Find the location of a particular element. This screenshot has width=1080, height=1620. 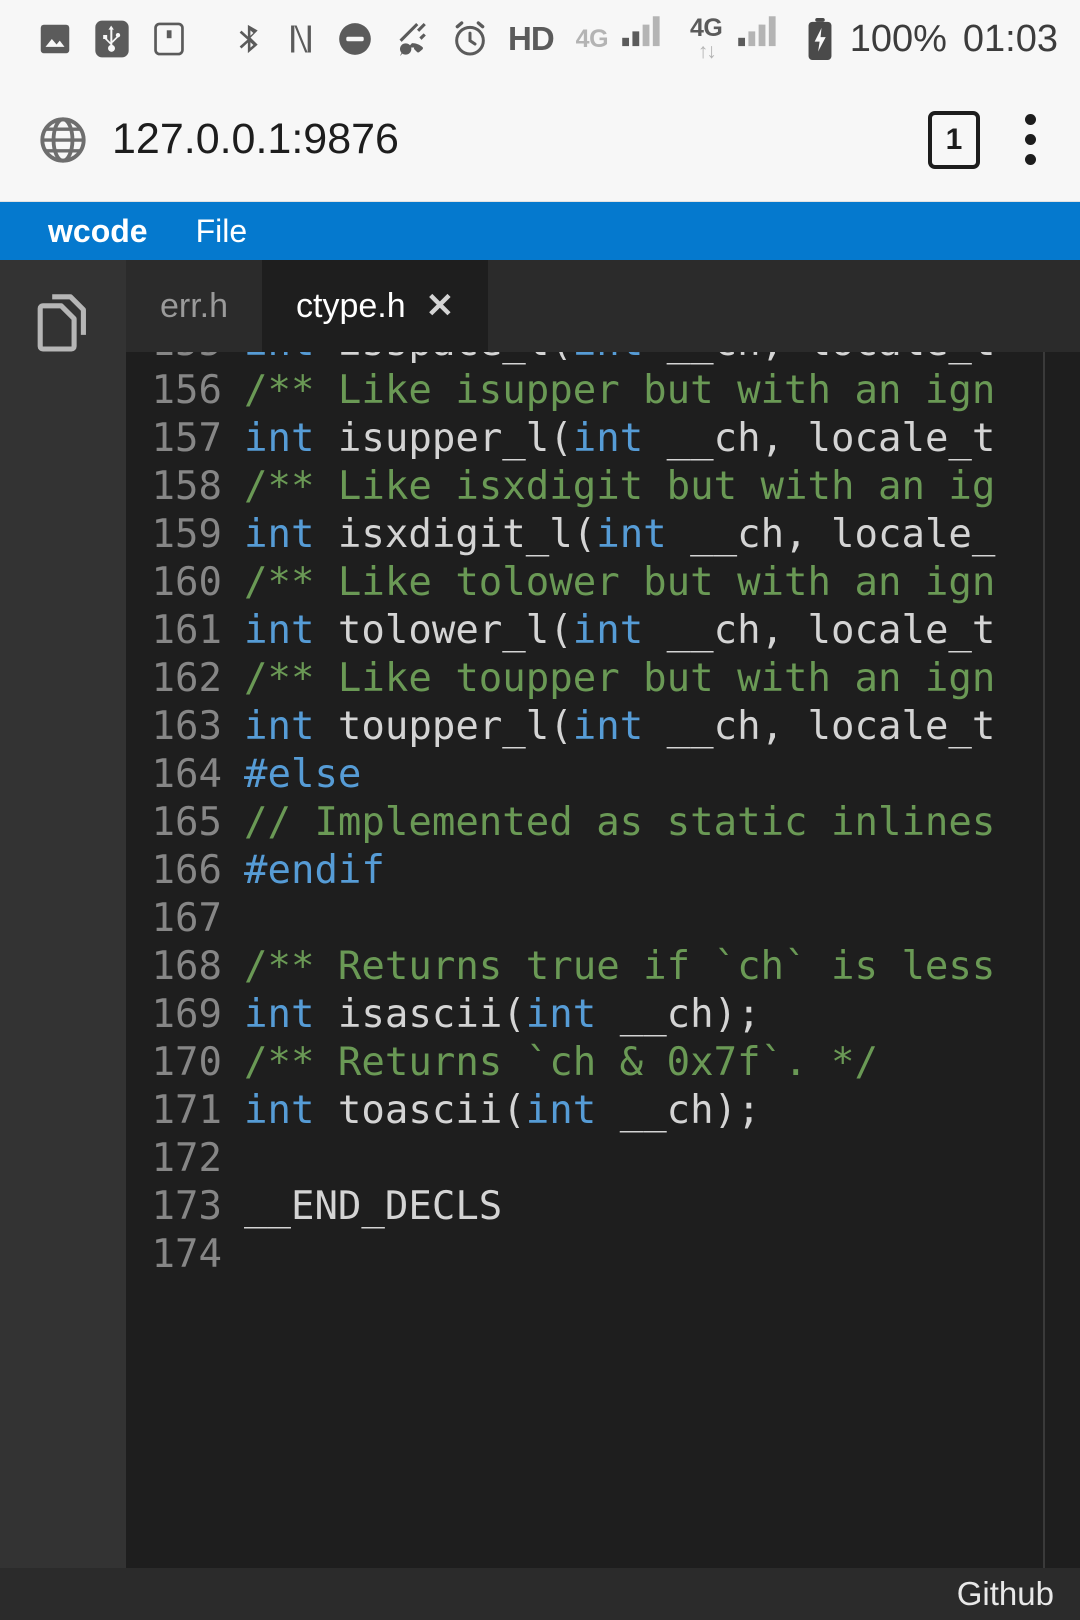

line-number: 169 is located at coordinates (186, 1014).